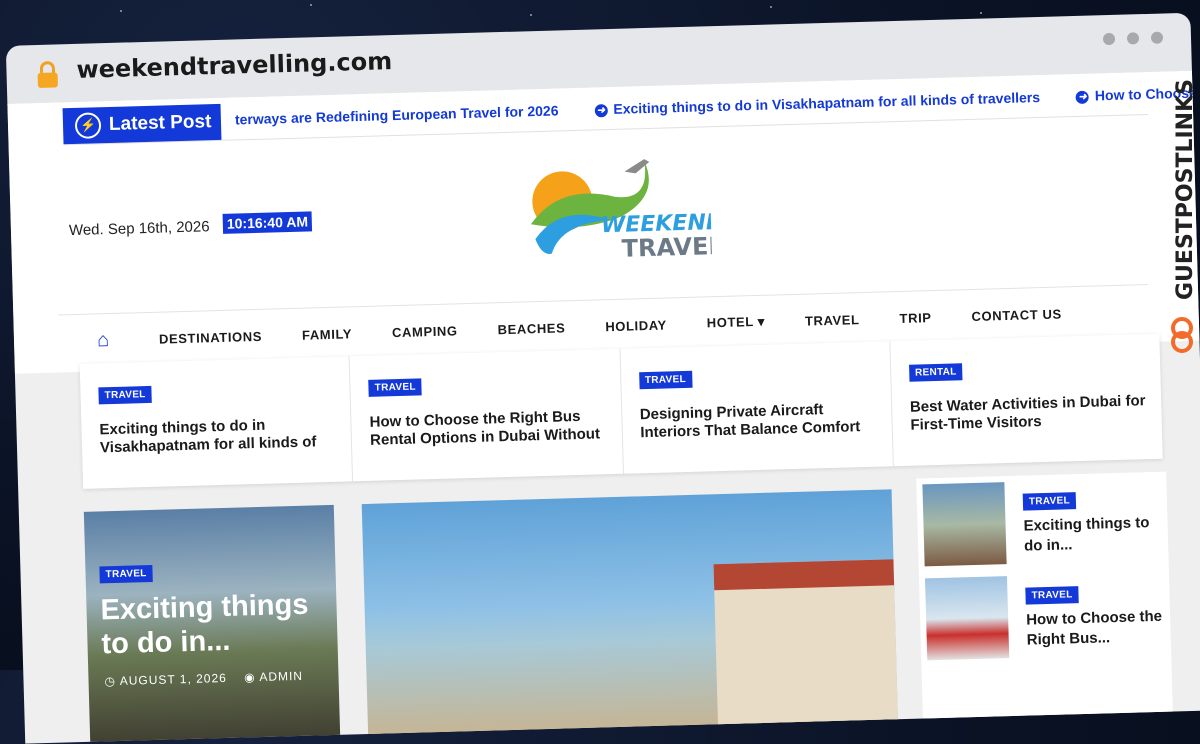 Image resolution: width=1200 pixels, height=744 pixels. Describe the element at coordinates (1016, 315) in the screenshot. I see `nav-item: CONTACT US` at that location.